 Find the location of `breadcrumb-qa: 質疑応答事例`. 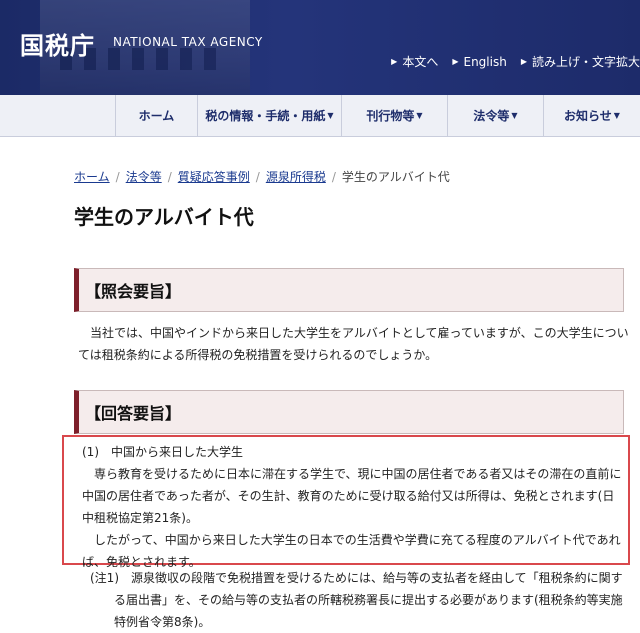

breadcrumb-qa: 質疑応答事例 is located at coordinates (214, 176).